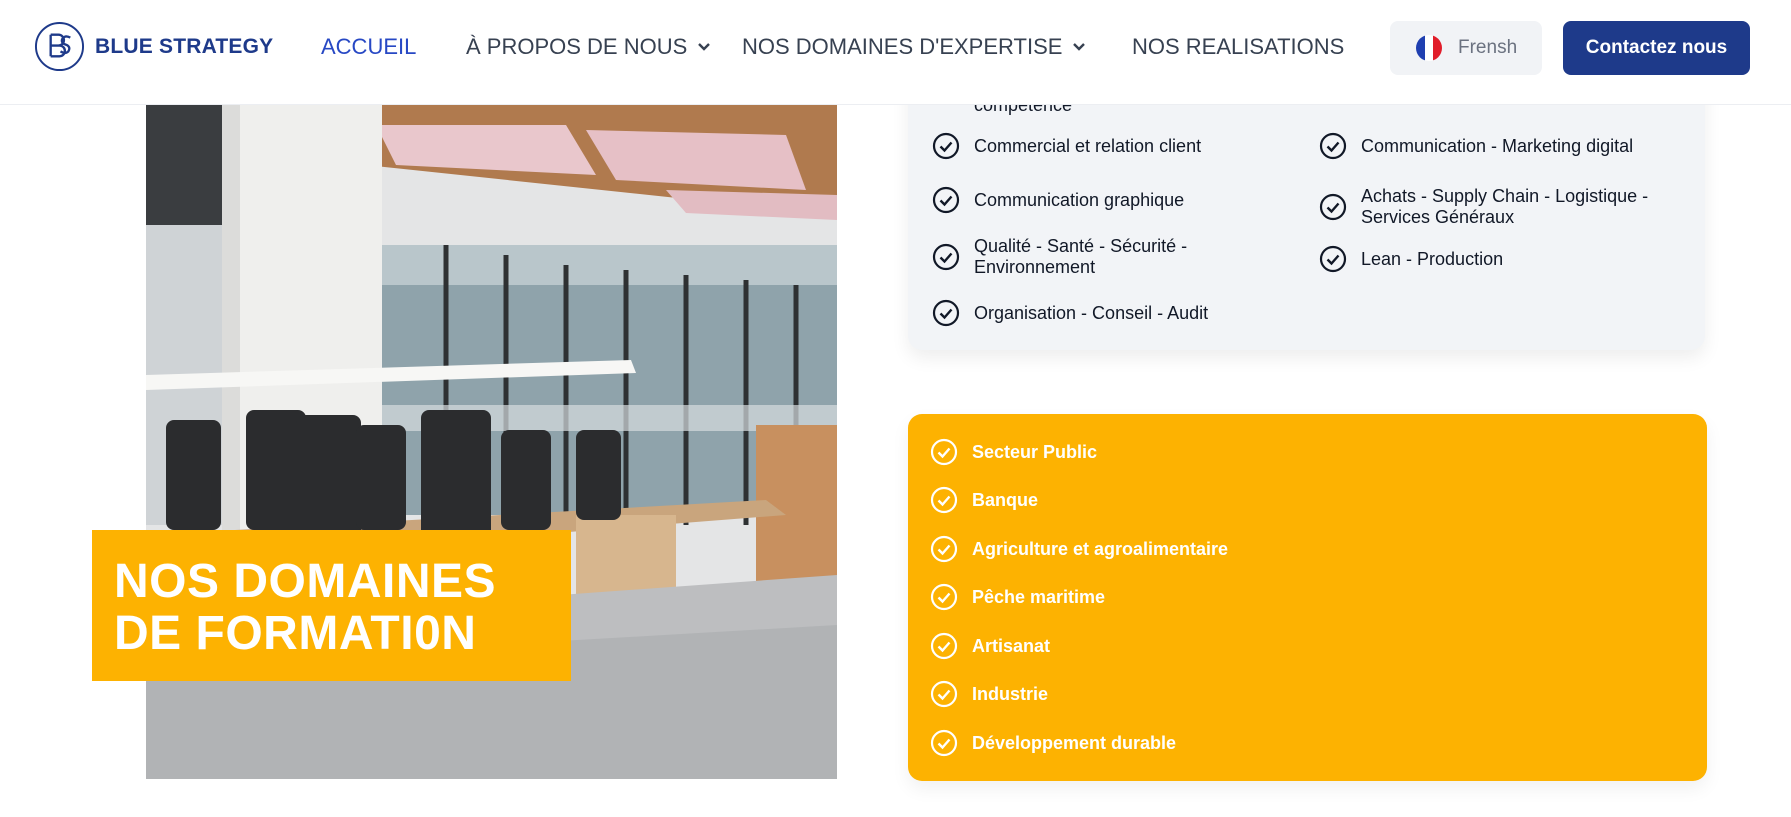 This screenshot has height=817, width=1791. I want to click on nav-accueil: ACCUEIL, so click(368, 47).